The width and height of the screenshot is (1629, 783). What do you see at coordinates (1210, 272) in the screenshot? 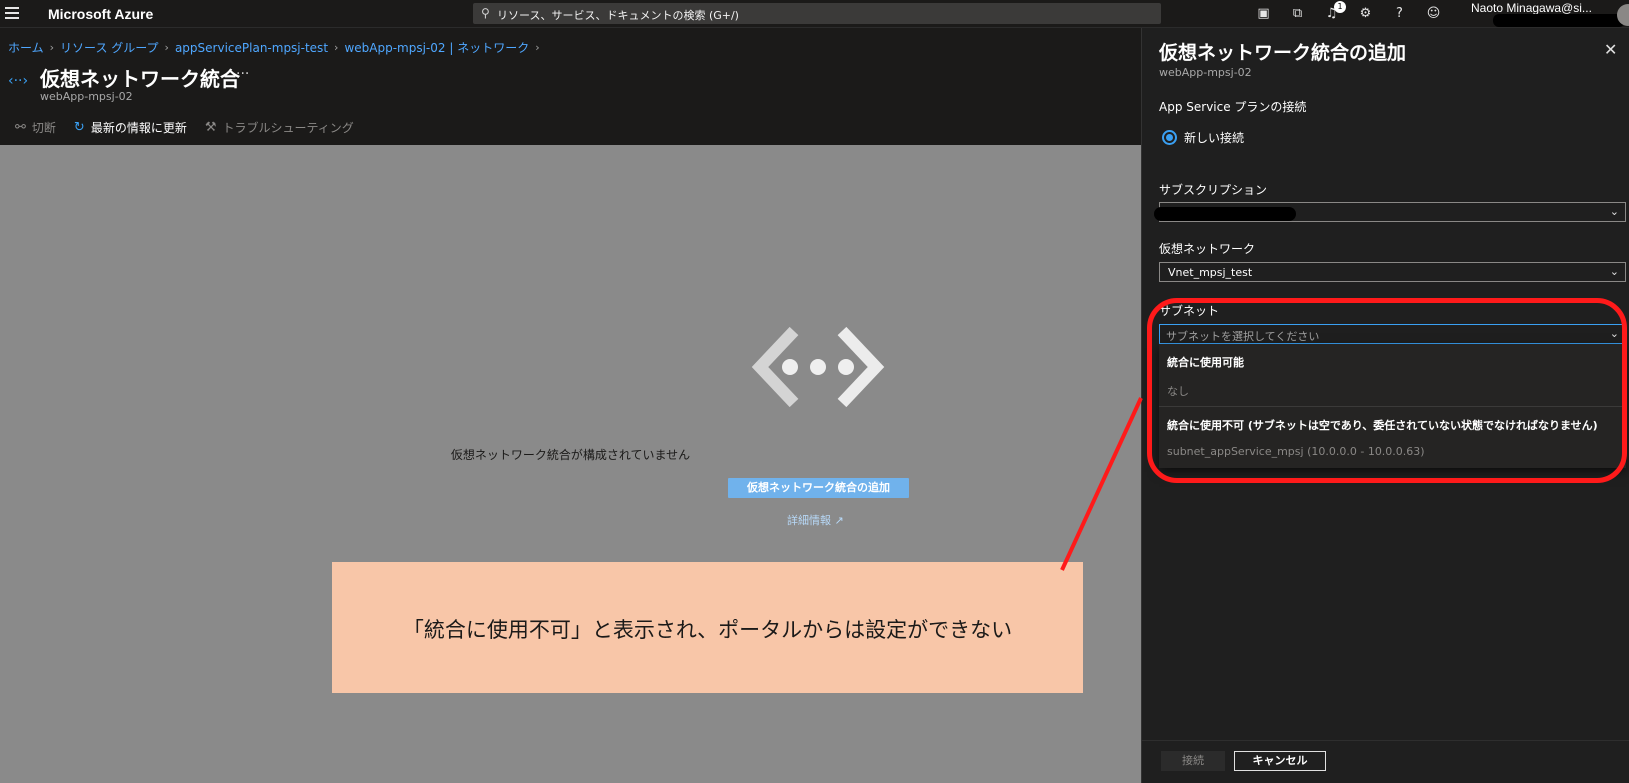
I see `vnet-value: Vnet_mpsj_test` at bounding box center [1210, 272].